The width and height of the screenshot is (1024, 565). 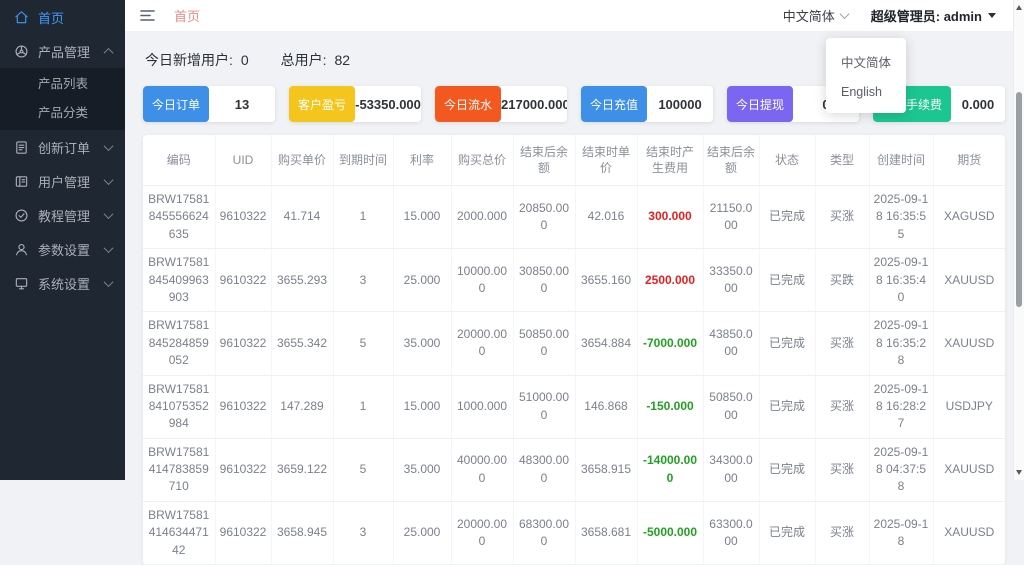 What do you see at coordinates (21, 147) in the screenshot?
I see `order-icon` at bounding box center [21, 147].